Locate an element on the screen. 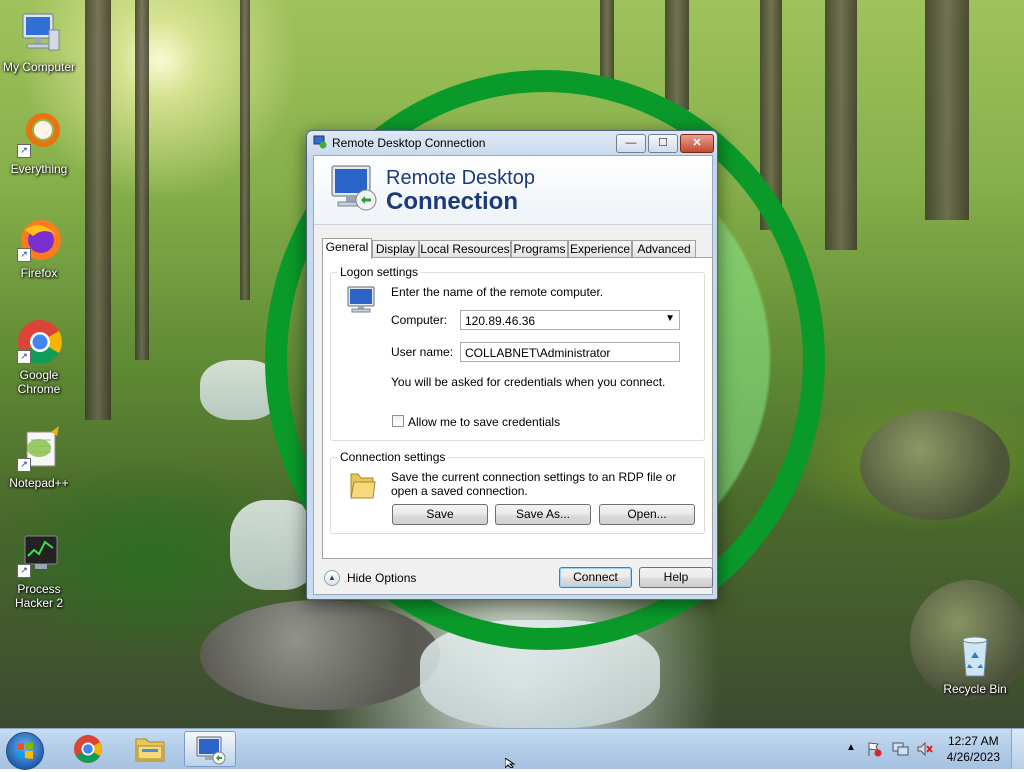  banner-title-line1: Remote Desktop is located at coordinates (460, 178).